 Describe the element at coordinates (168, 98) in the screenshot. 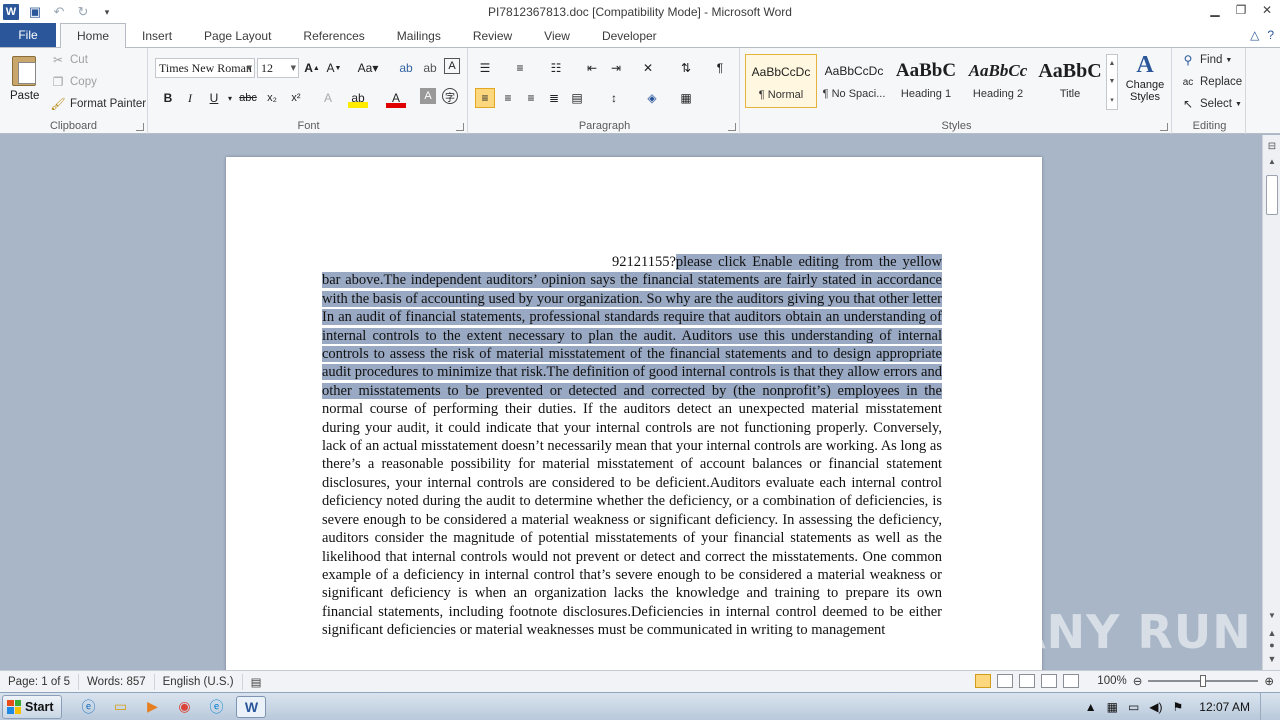

I see `bold-icon: B` at that location.